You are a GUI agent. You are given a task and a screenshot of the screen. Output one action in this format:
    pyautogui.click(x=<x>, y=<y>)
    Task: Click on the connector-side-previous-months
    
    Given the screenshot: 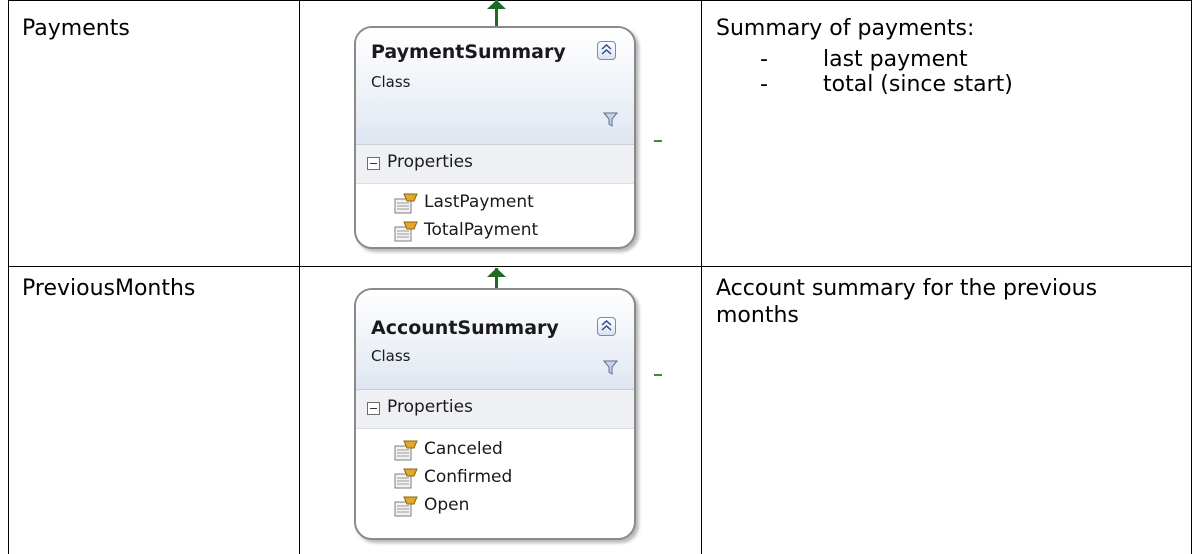 What is the action you would take?
    pyautogui.click(x=658, y=375)
    